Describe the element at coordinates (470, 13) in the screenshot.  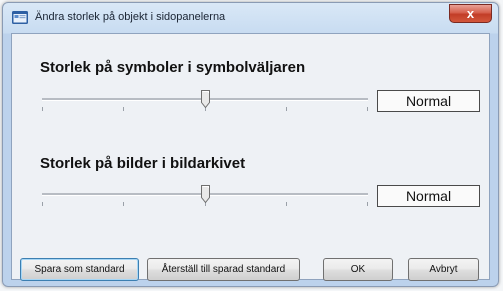
I see `close-button: x` at that location.